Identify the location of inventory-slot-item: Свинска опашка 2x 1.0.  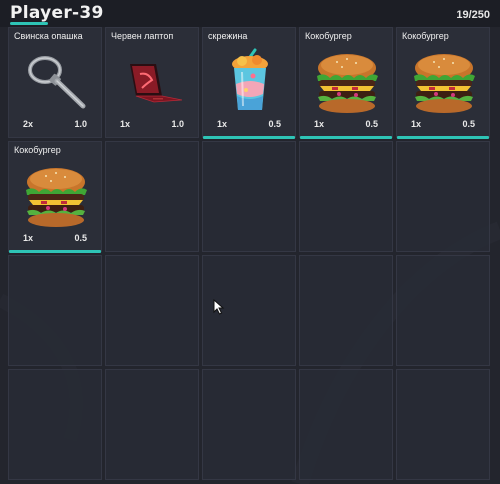
(55, 82).